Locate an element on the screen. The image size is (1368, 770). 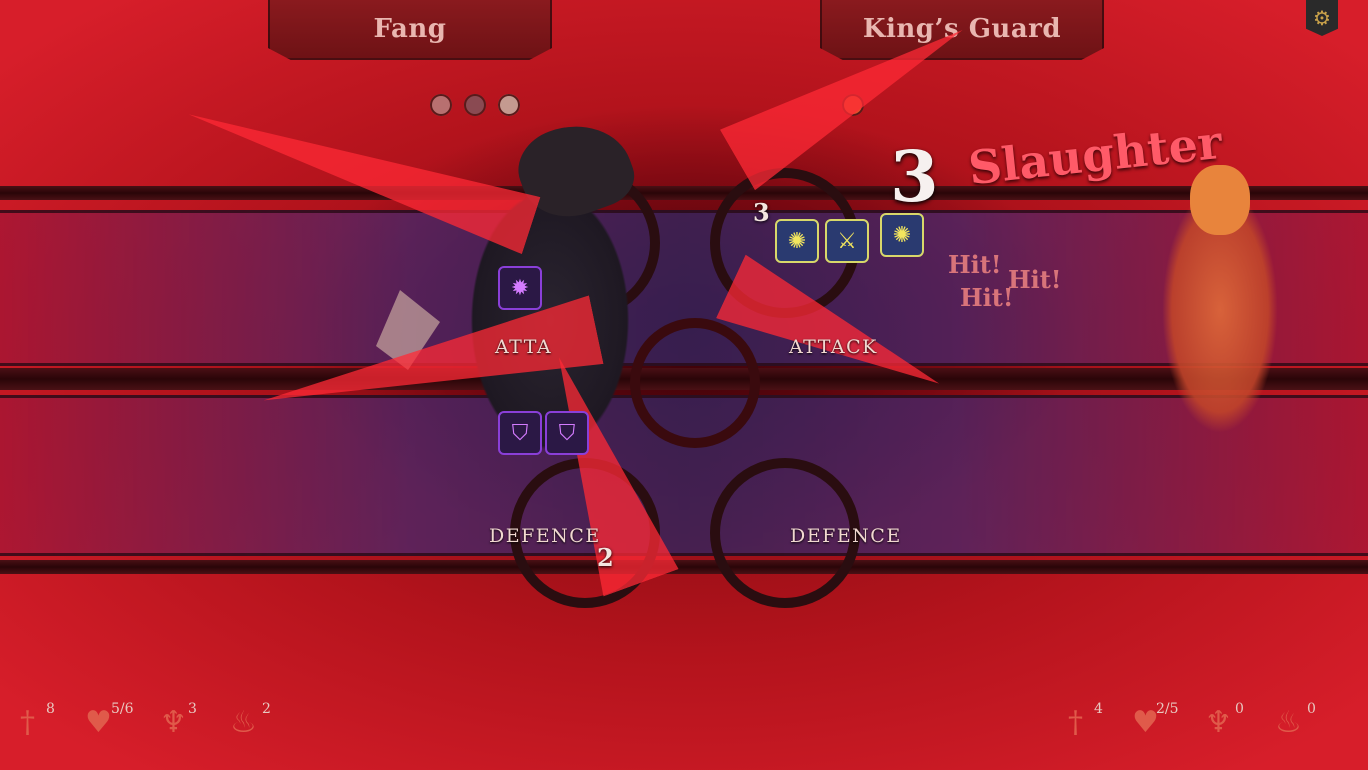
enemy-stat-trophy: ♆ 0 is located at coordinates (1224, 720).